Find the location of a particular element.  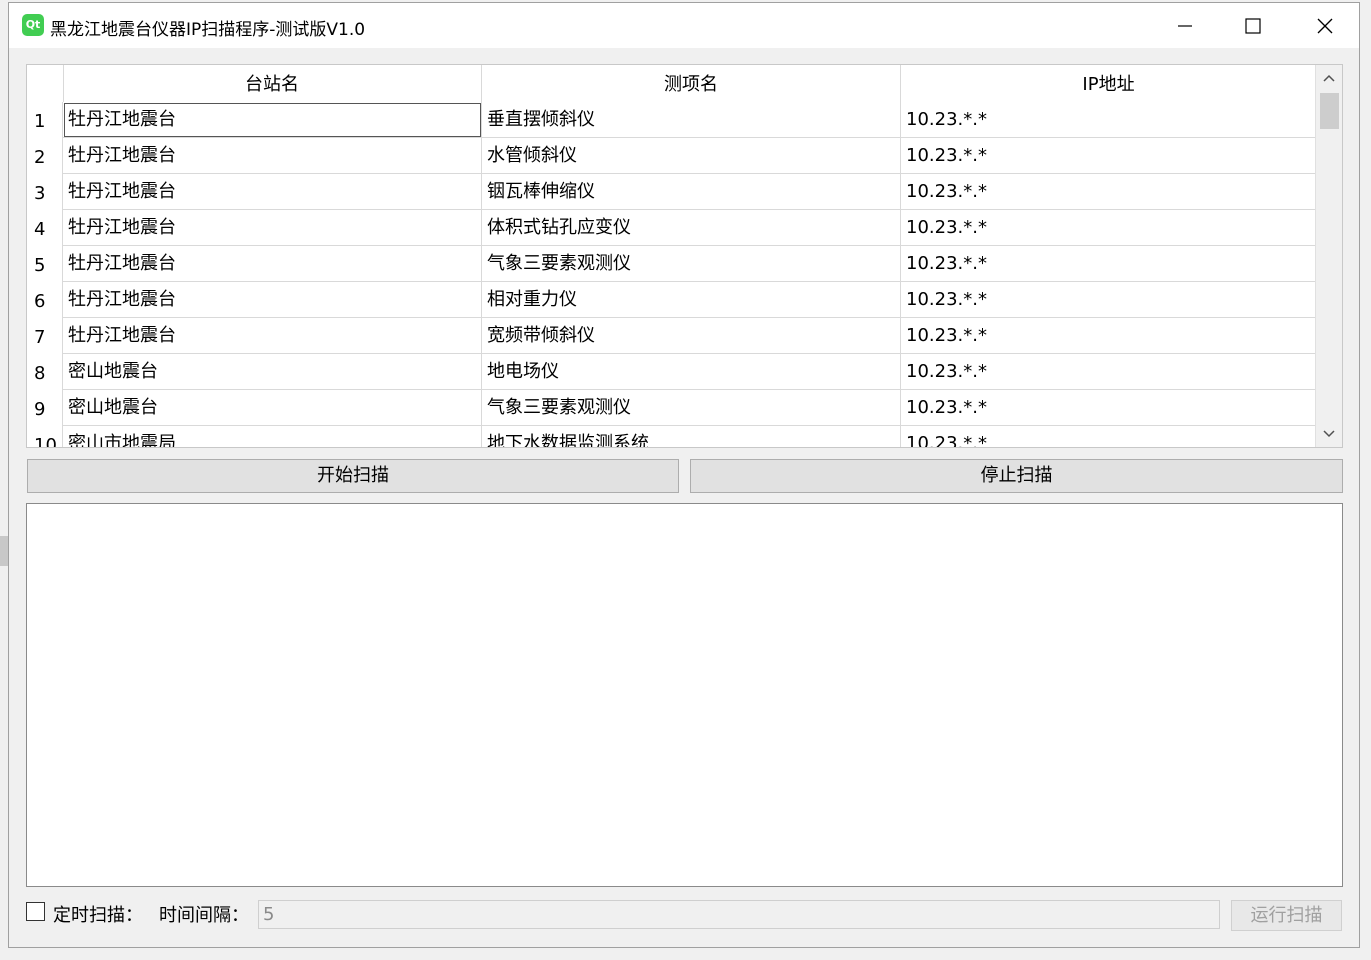

minimize-button is located at coordinates (1185, 25).